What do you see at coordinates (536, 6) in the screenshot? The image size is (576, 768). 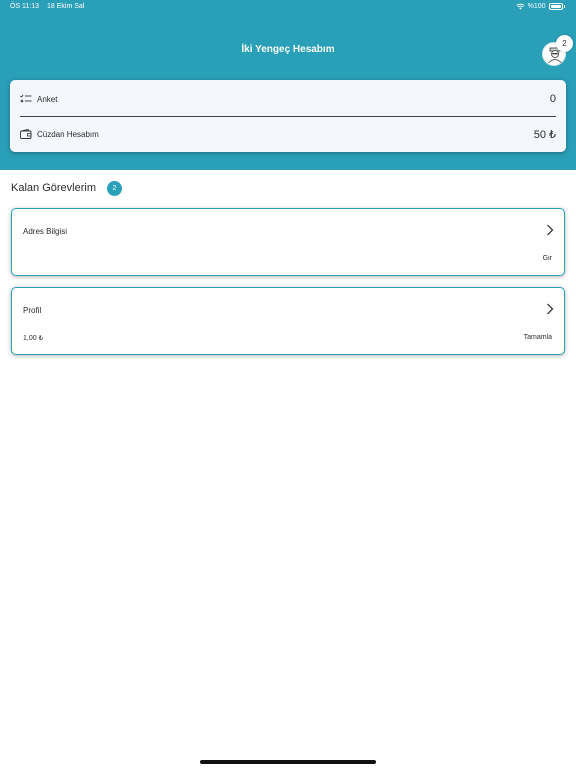 I see `battery-percent: %100` at bounding box center [536, 6].